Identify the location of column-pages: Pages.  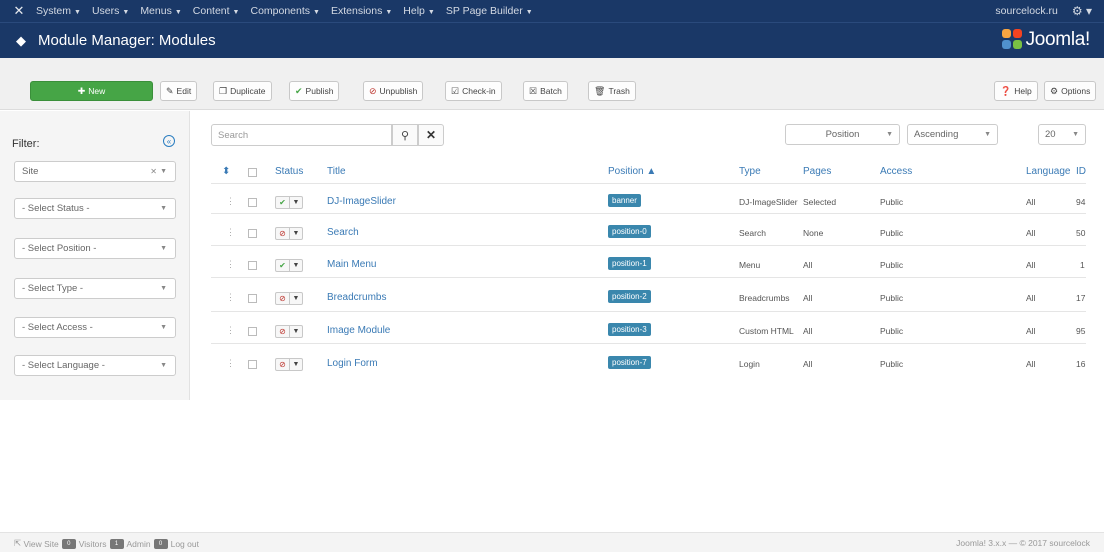
(817, 171).